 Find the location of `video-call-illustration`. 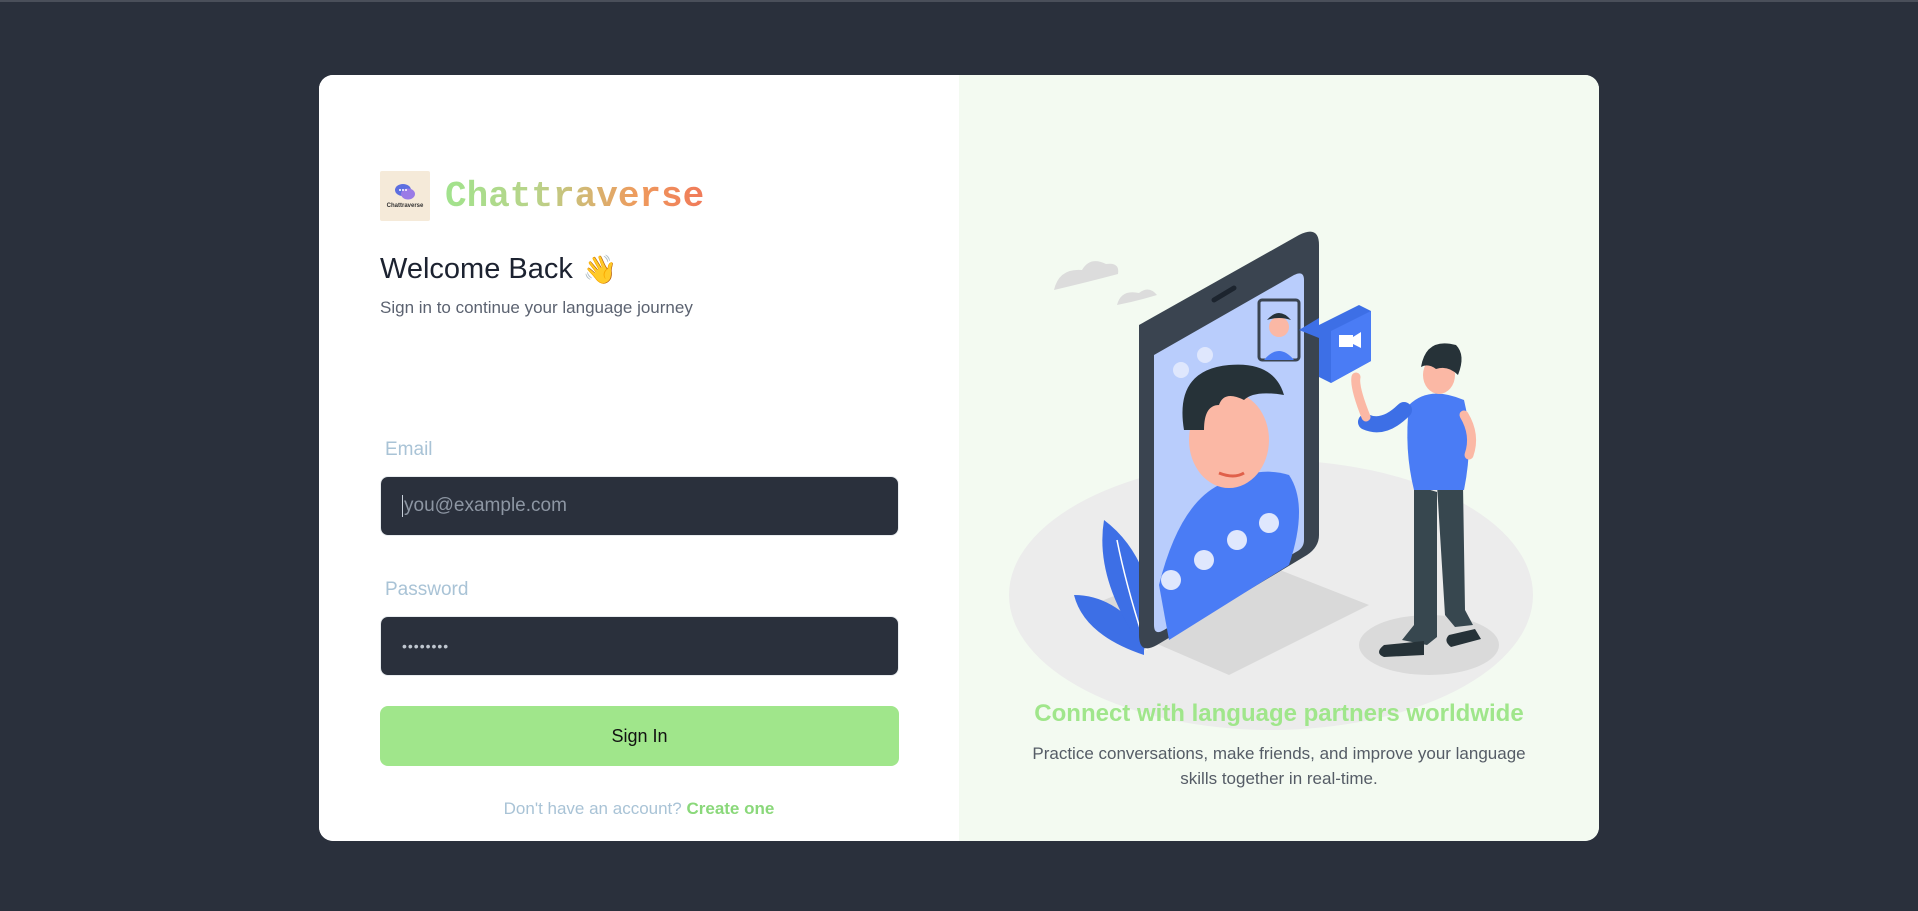

video-call-illustration is located at coordinates (1271, 480).